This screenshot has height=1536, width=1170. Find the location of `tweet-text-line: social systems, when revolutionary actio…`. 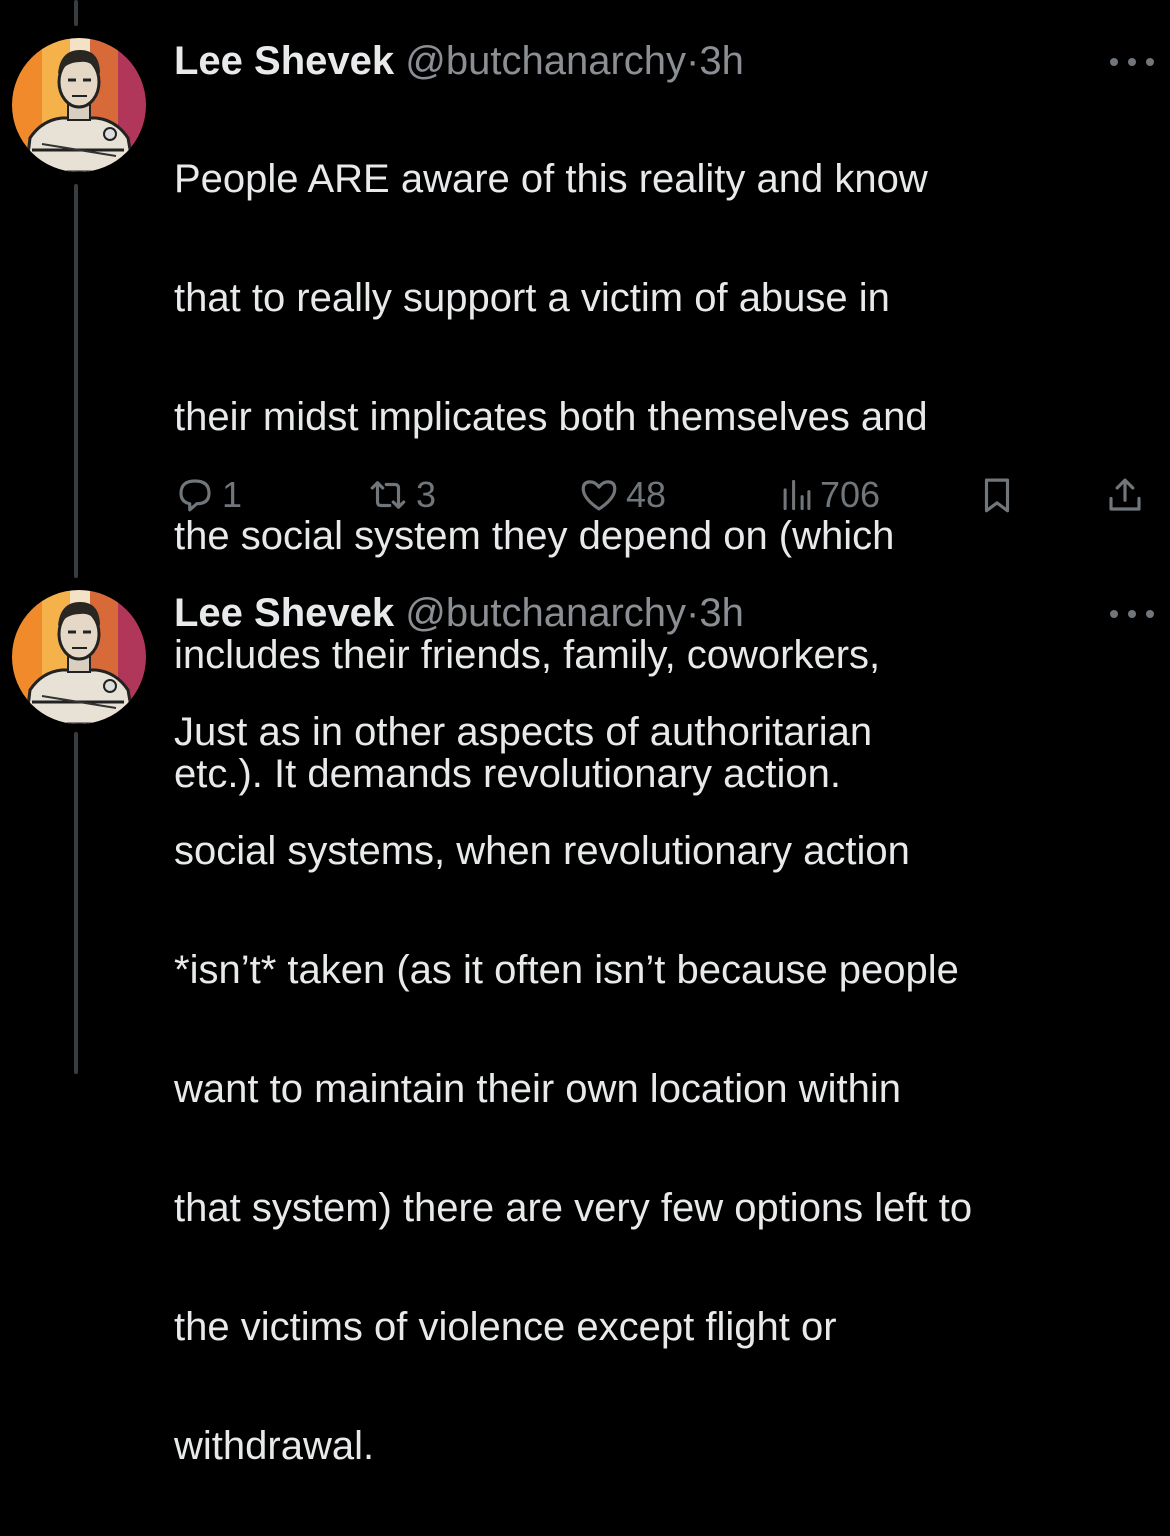

tweet-text-line: social systems, when revolutionary actio… is located at coordinates (542, 850).